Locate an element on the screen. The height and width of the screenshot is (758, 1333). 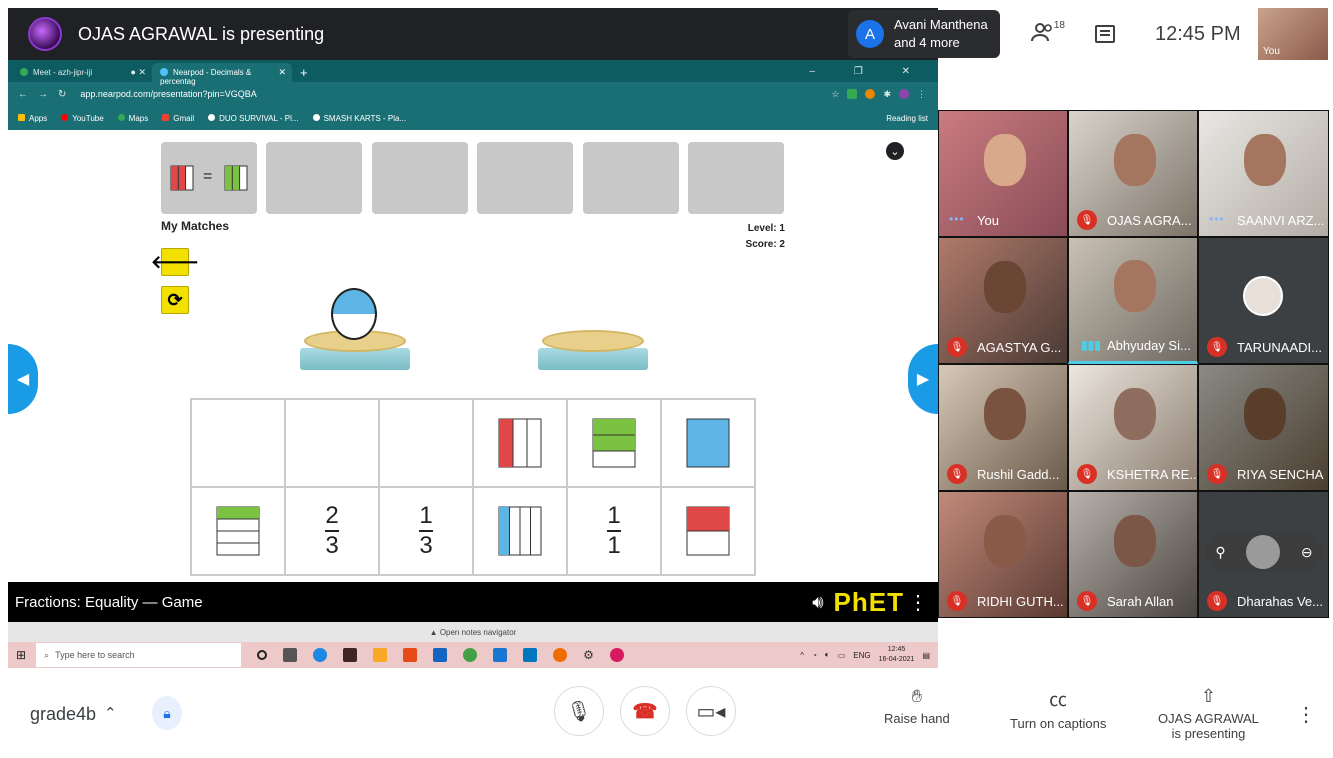
notification-icon: ▤ is located at coordinates (926, 655).